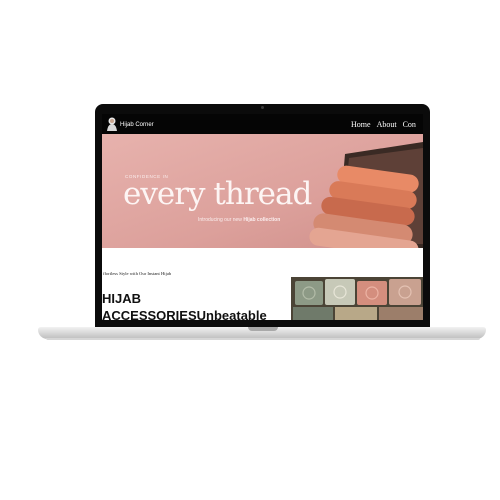 Image resolution: width=500 pixels, height=500 pixels. Describe the element at coordinates (366, 195) in the screenshot. I see `hijab-box-image` at that location.